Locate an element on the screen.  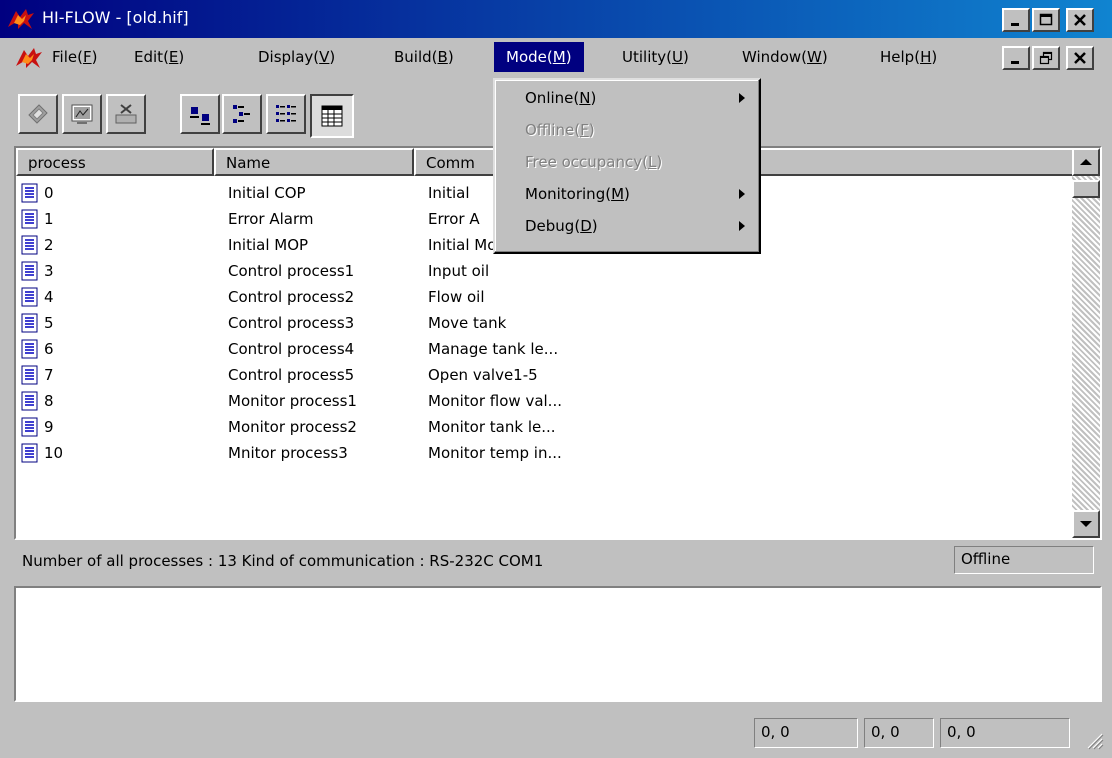
window-title: HI-FLOW - [old.hif] is located at coordinates (115, 17).